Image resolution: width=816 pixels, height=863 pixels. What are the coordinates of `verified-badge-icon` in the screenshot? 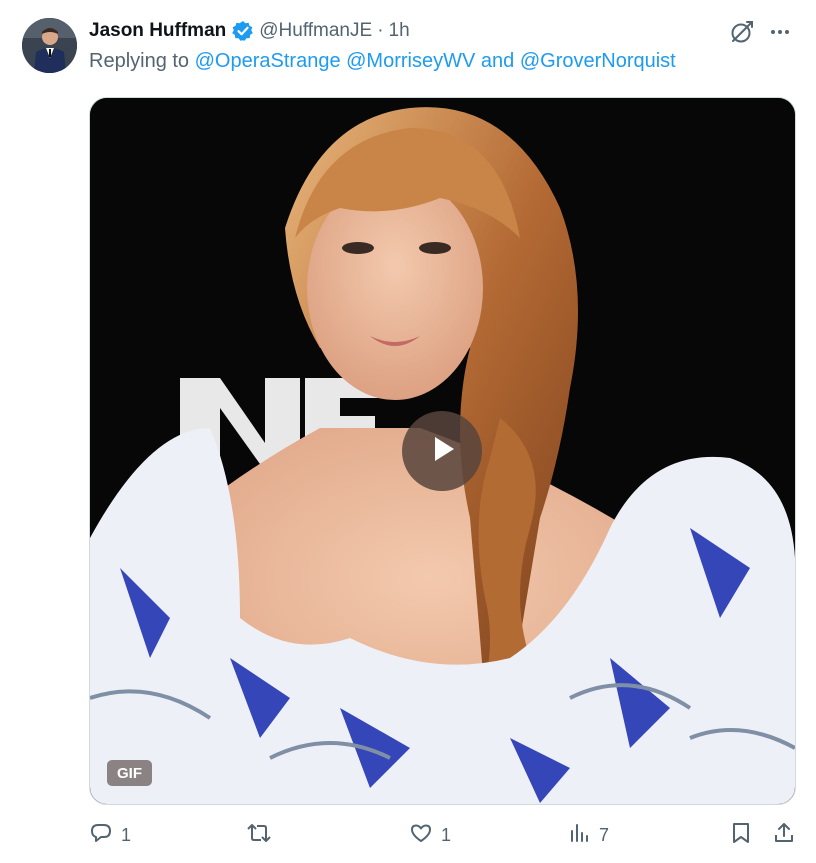 It's located at (243, 31).